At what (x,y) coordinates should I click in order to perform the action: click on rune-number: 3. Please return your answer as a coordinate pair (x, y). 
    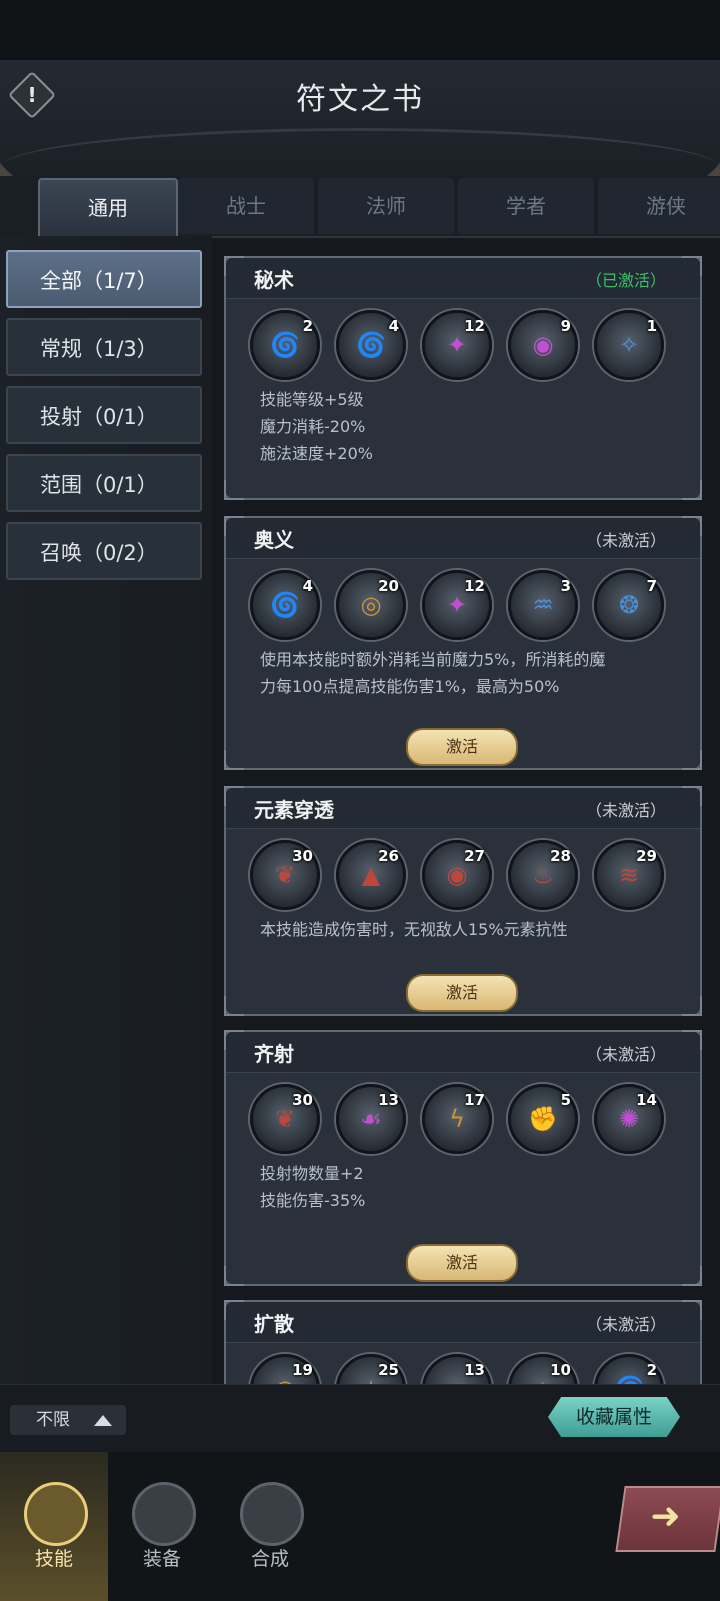
    Looking at the image, I should click on (565, 586).